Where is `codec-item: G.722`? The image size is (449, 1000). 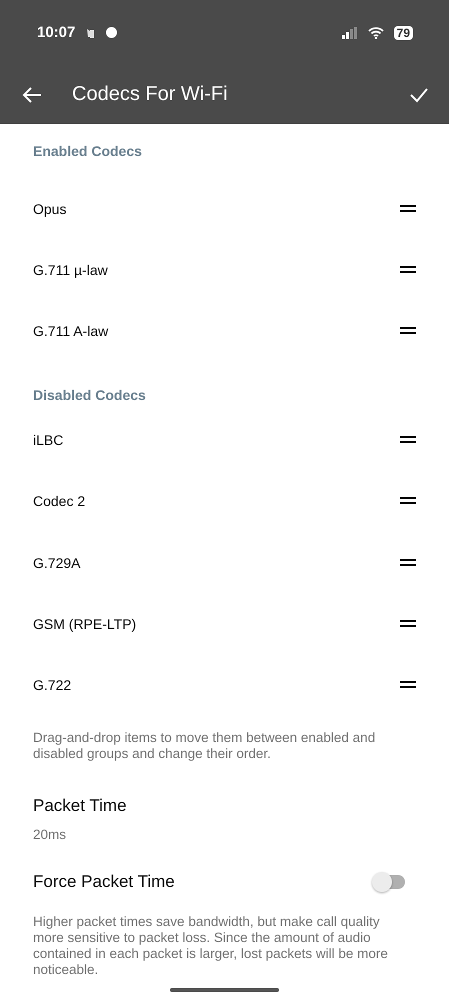 codec-item: G.722 is located at coordinates (216, 685).